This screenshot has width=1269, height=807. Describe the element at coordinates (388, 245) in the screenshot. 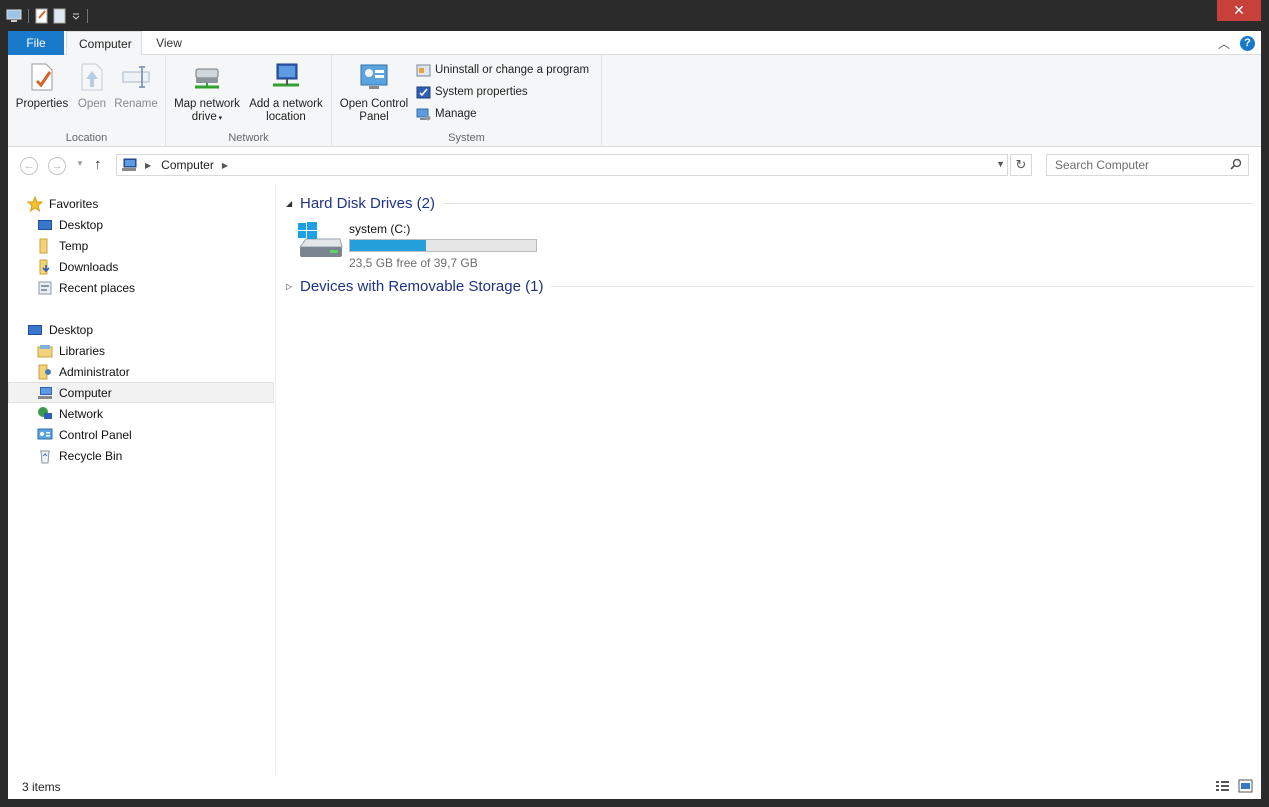

I see `drive-usage-fill` at that location.